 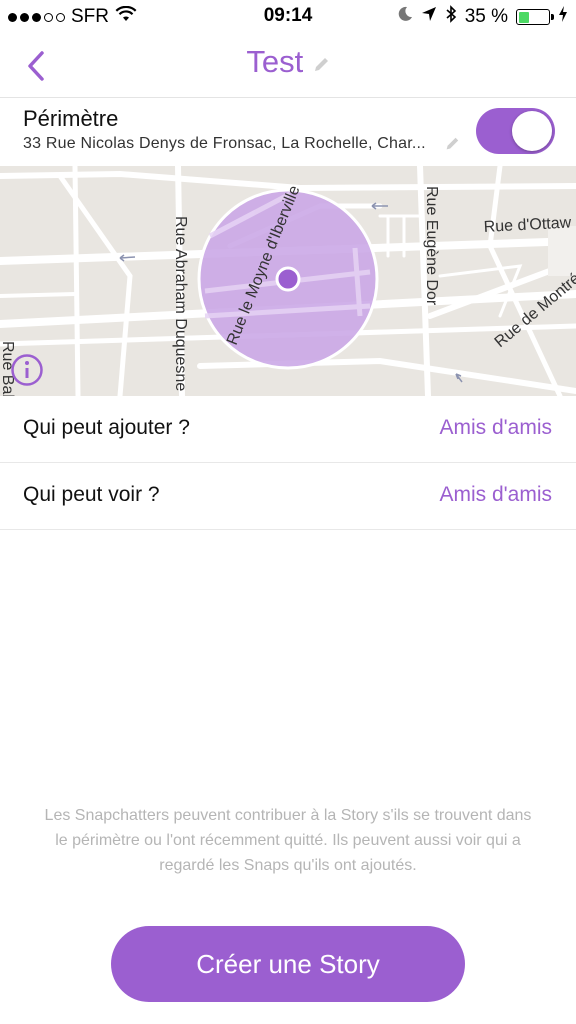 I want to click on toggle-knob, so click(x=532, y=131).